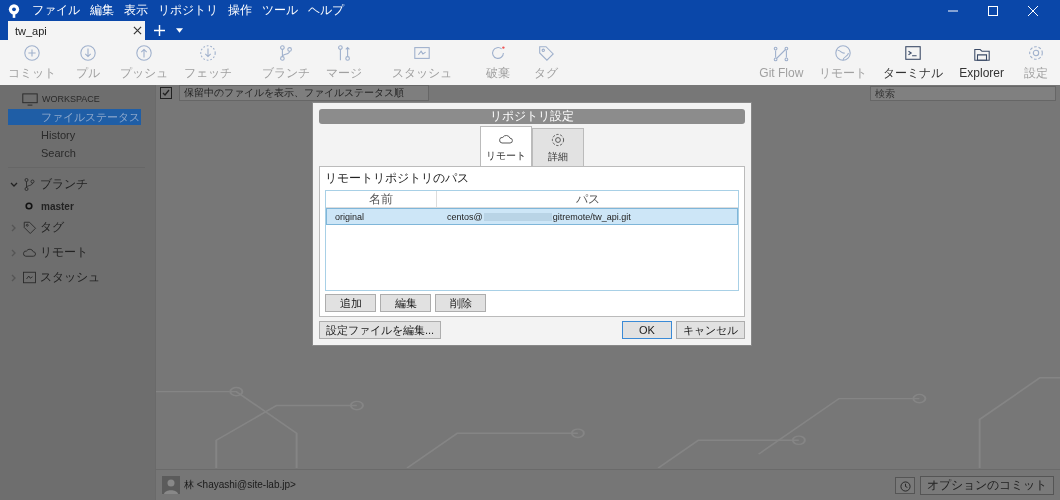 The width and height of the screenshot is (1060, 500). What do you see at coordinates (137, 30) in the screenshot?
I see `close-icon` at bounding box center [137, 30].